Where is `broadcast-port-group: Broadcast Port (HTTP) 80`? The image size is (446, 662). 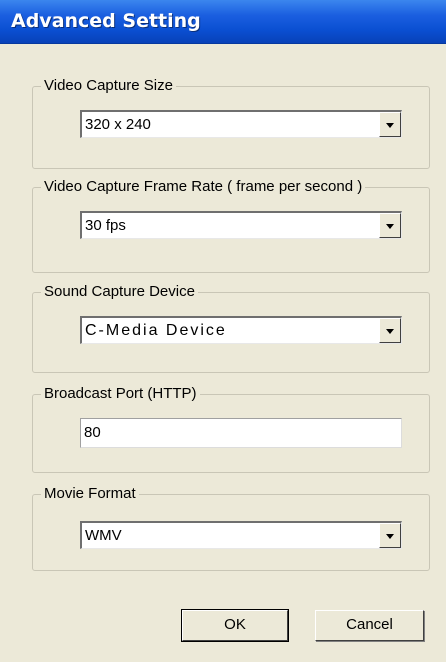 broadcast-port-group: Broadcast Port (HTTP) 80 is located at coordinates (231, 428).